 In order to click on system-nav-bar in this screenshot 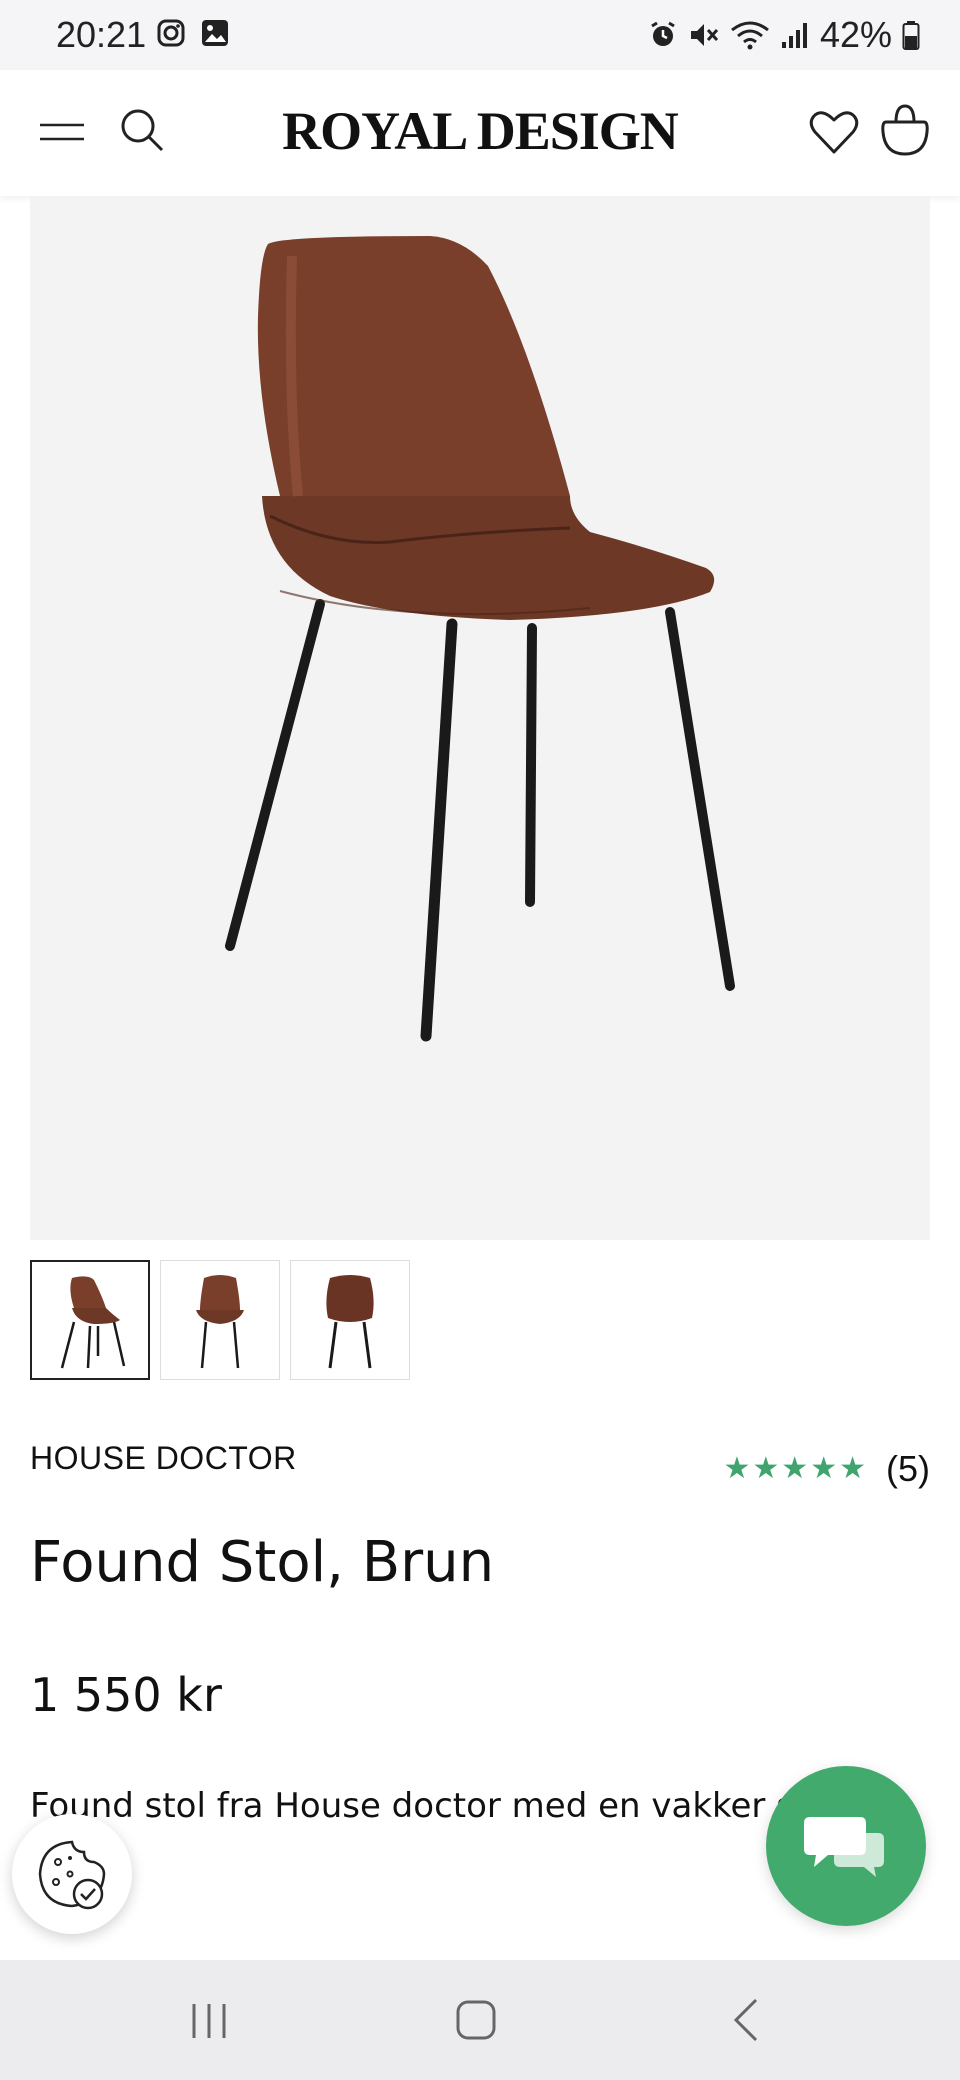, I will do `click(480, 2020)`.